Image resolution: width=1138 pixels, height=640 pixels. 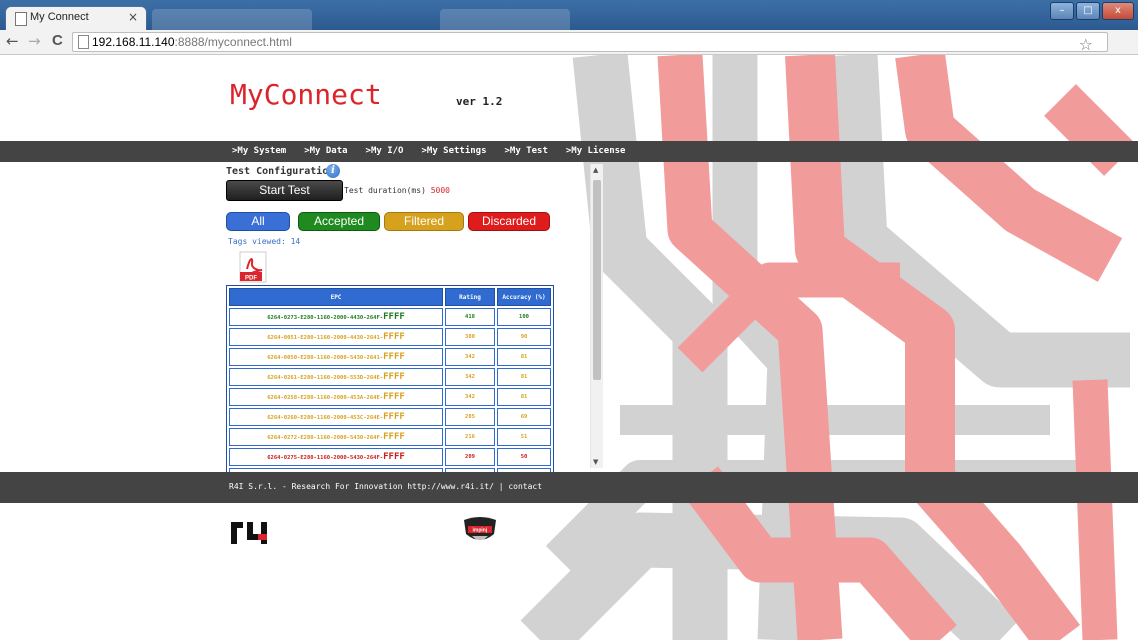 I want to click on accuracy-cell: 90, so click(x=524, y=337).